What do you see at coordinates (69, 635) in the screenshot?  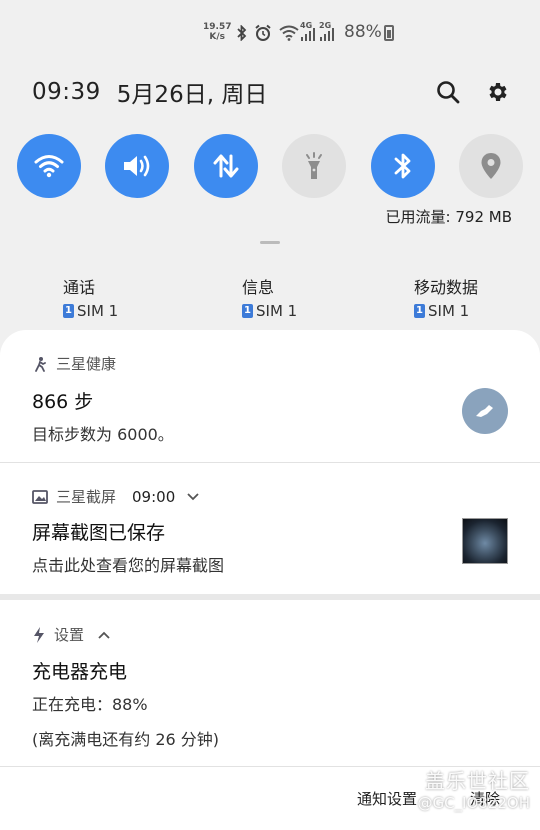 I see `notification-app-name: 设置` at bounding box center [69, 635].